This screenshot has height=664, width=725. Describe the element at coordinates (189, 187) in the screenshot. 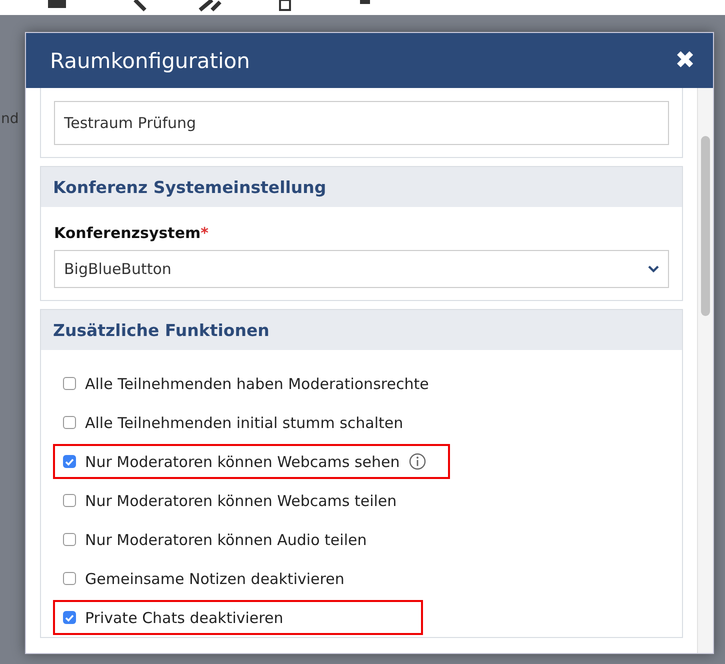

I see `section-title: Konferenz Systemeinstellung` at that location.